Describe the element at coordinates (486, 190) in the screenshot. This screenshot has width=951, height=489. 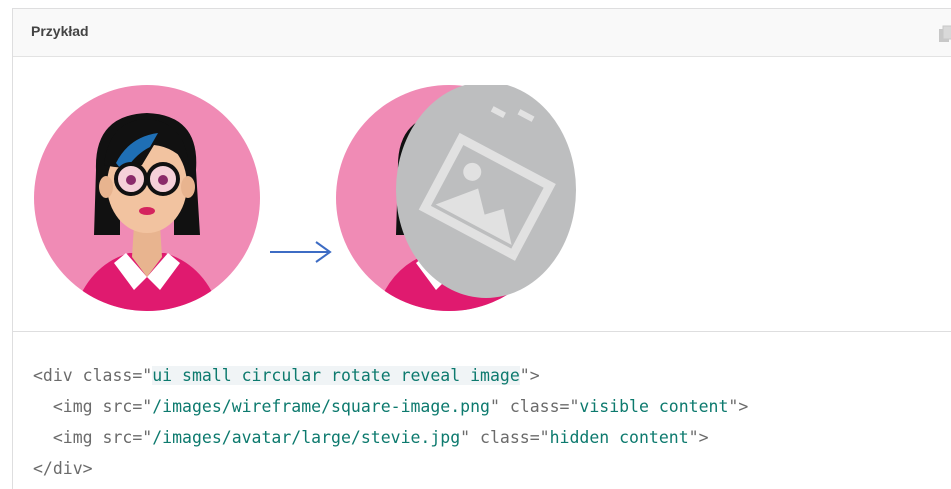
I see `wireframe-image-placeholder` at that location.